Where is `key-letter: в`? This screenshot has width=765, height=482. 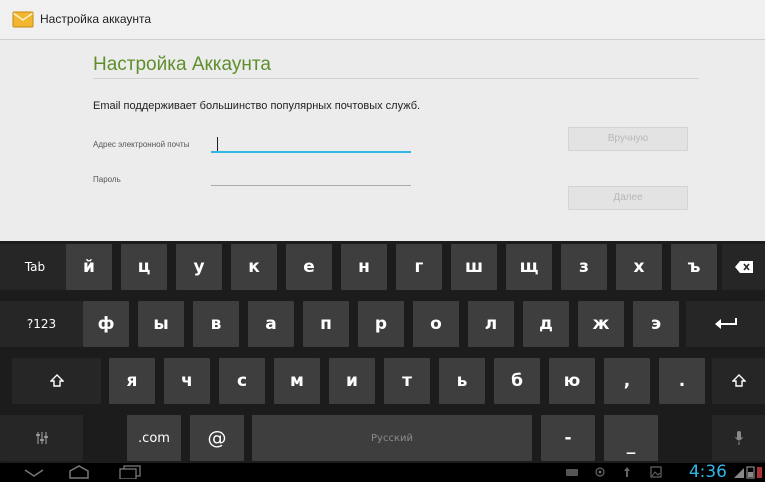 key-letter: в is located at coordinates (216, 324).